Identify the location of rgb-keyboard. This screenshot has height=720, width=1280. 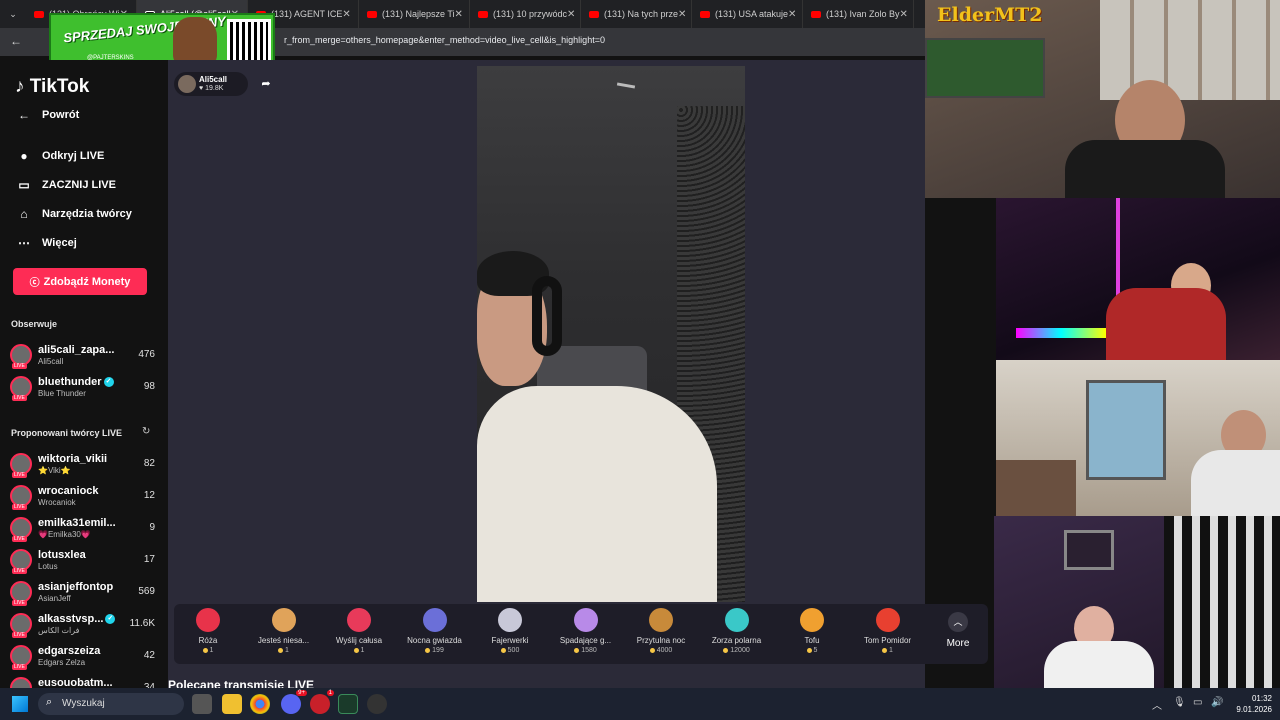
(1061, 333).